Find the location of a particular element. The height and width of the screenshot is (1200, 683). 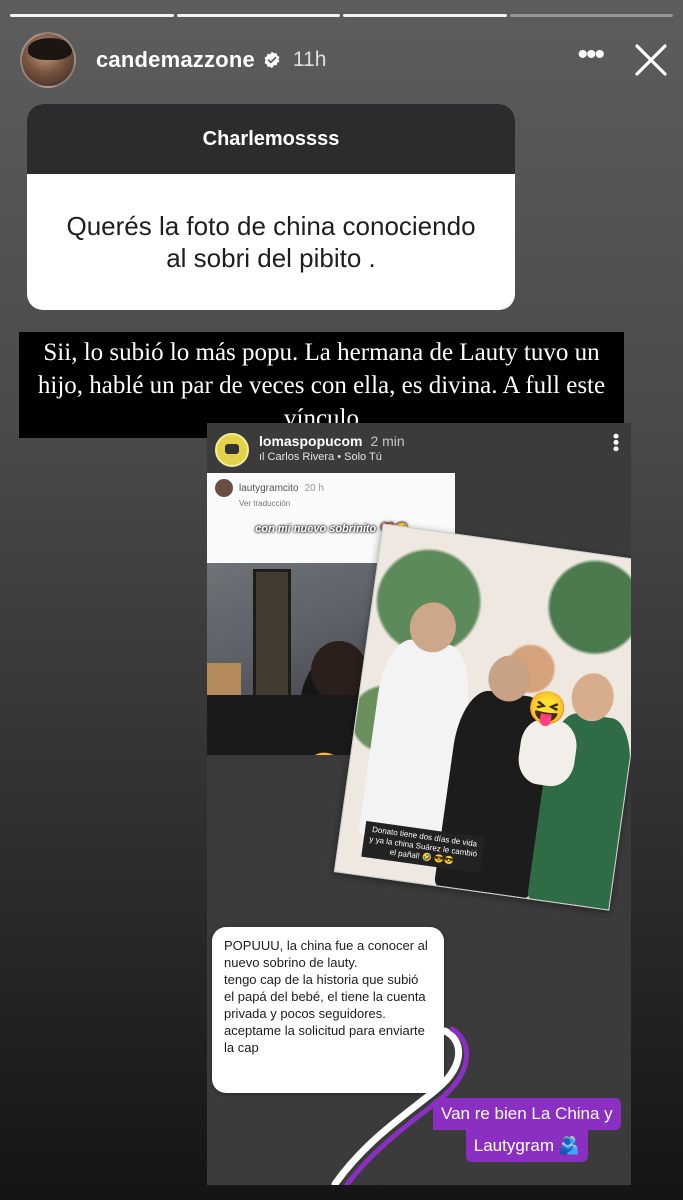

sticker-line-2: Lautygram 🫂 is located at coordinates (526, 1146).